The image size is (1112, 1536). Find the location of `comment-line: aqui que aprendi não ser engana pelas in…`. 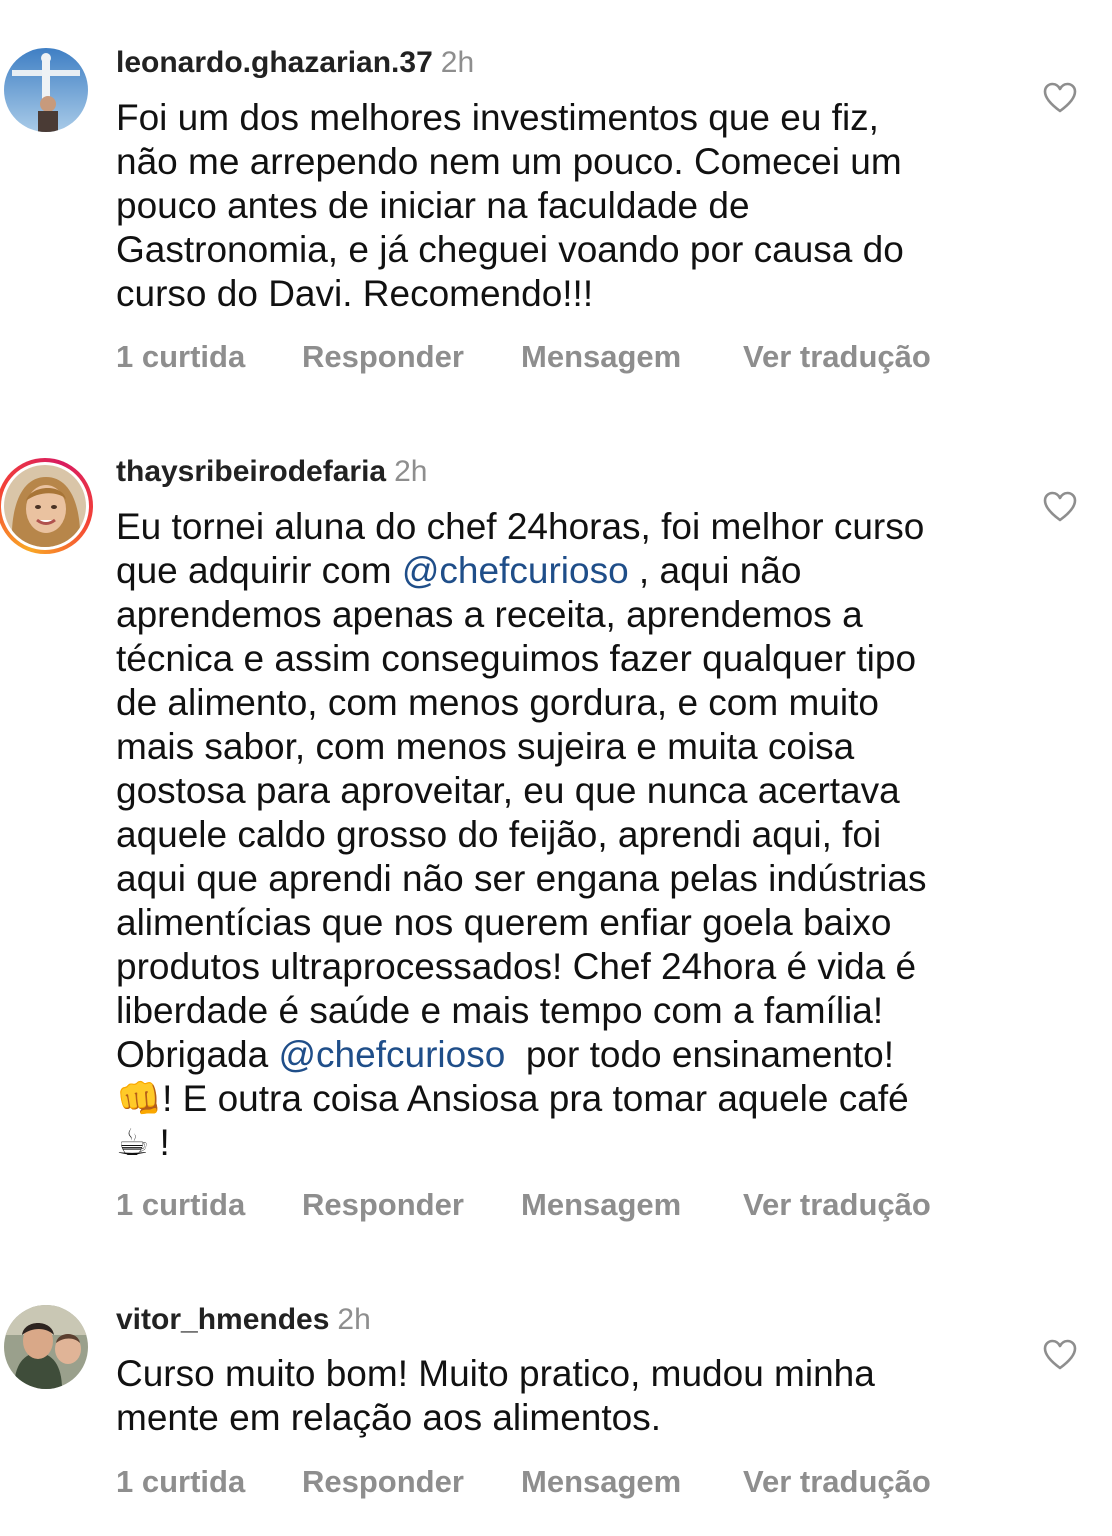

comment-line: aqui que aprendi não ser engana pelas in… is located at coordinates (521, 878).